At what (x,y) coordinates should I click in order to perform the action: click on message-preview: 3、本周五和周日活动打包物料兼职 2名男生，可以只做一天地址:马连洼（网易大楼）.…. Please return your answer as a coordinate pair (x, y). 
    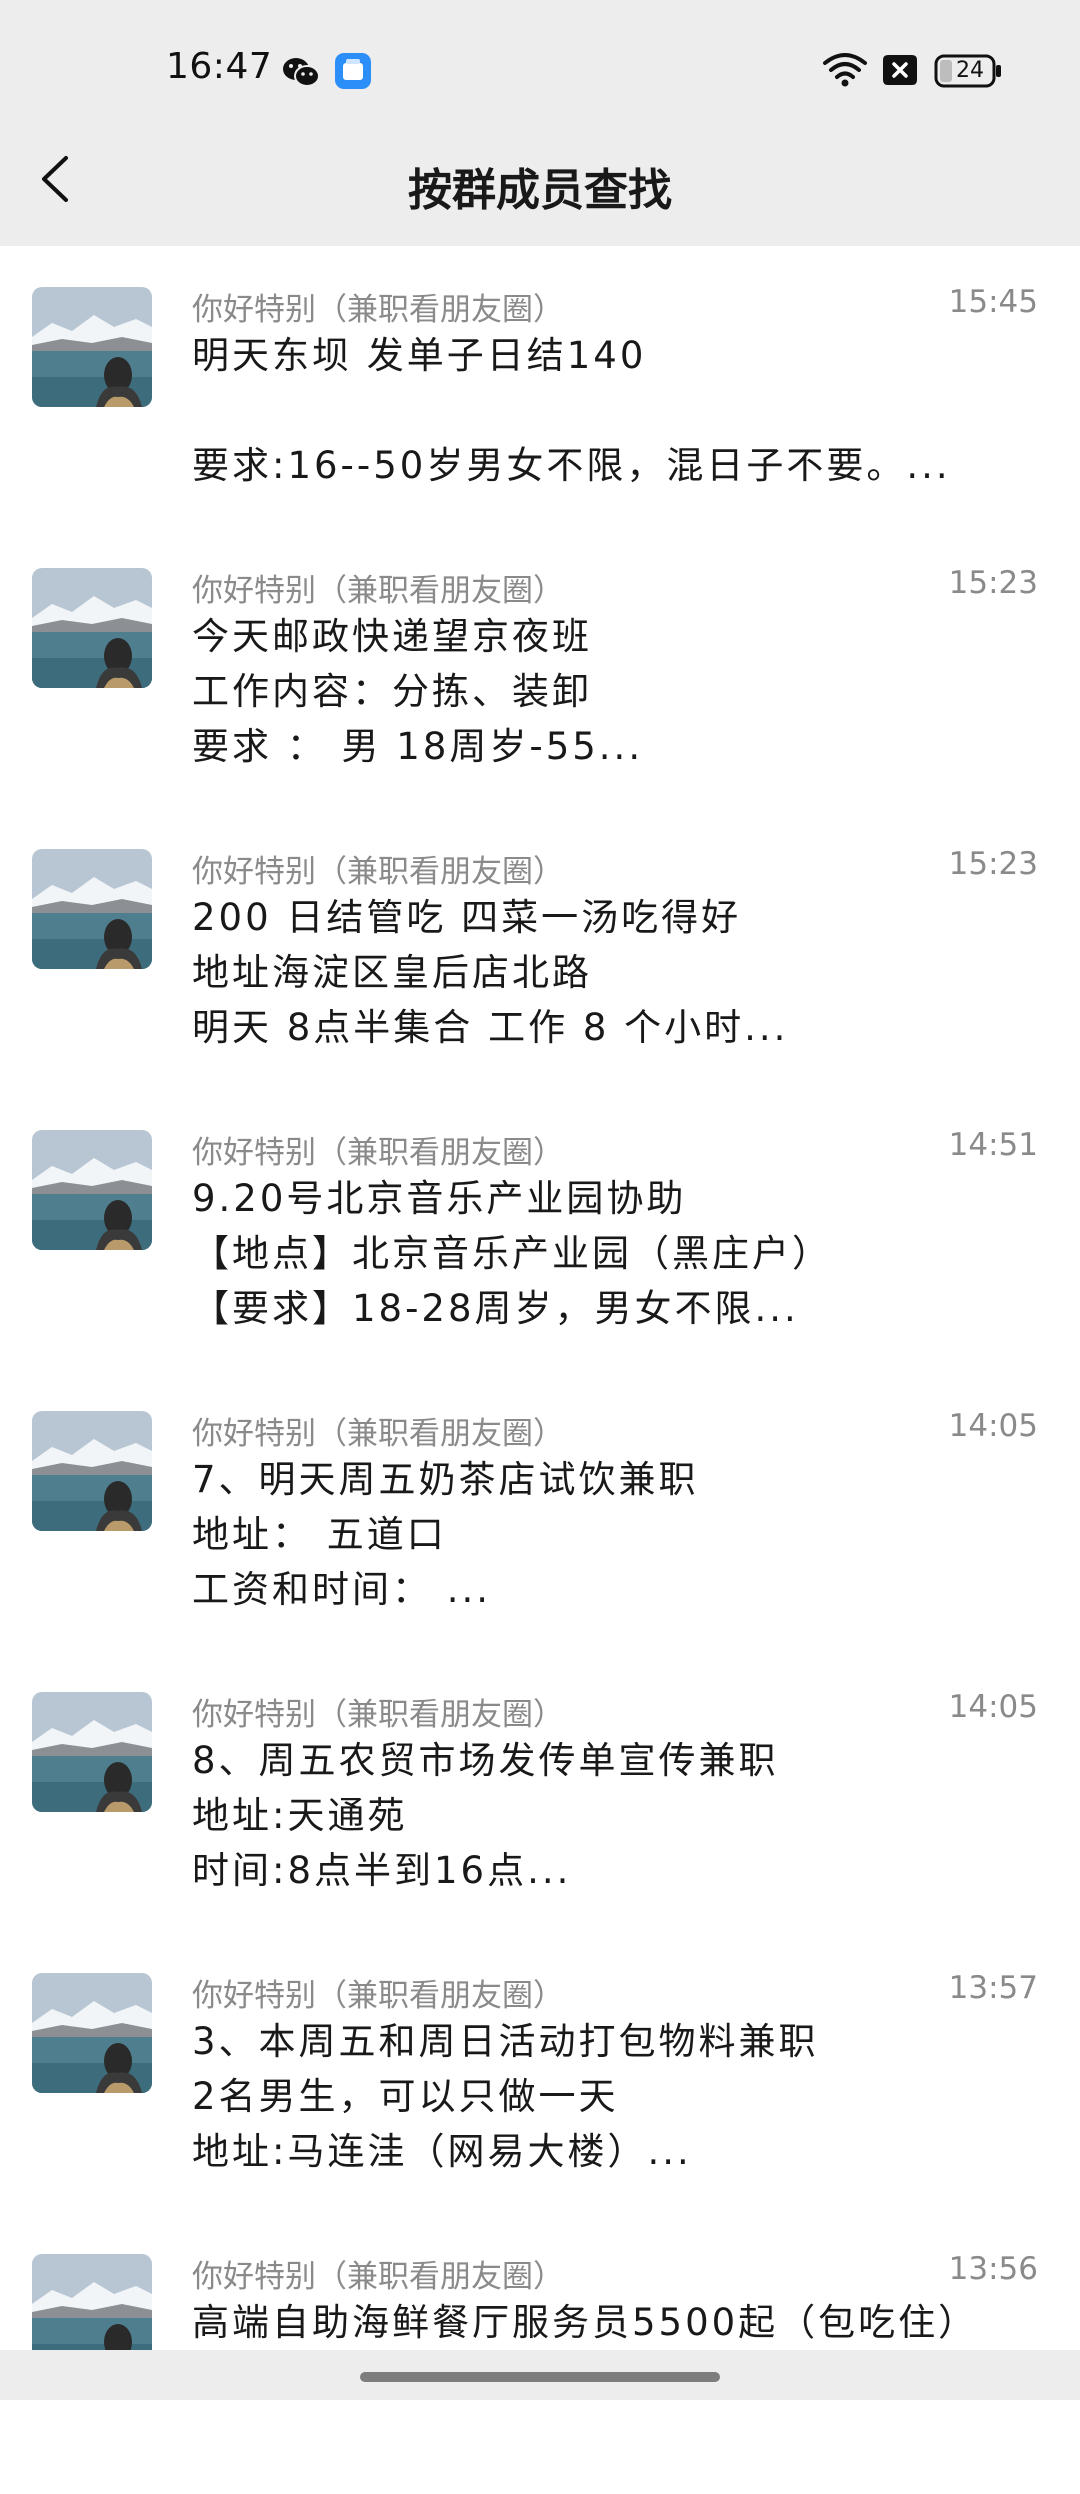
    Looking at the image, I should click on (612, 2096).